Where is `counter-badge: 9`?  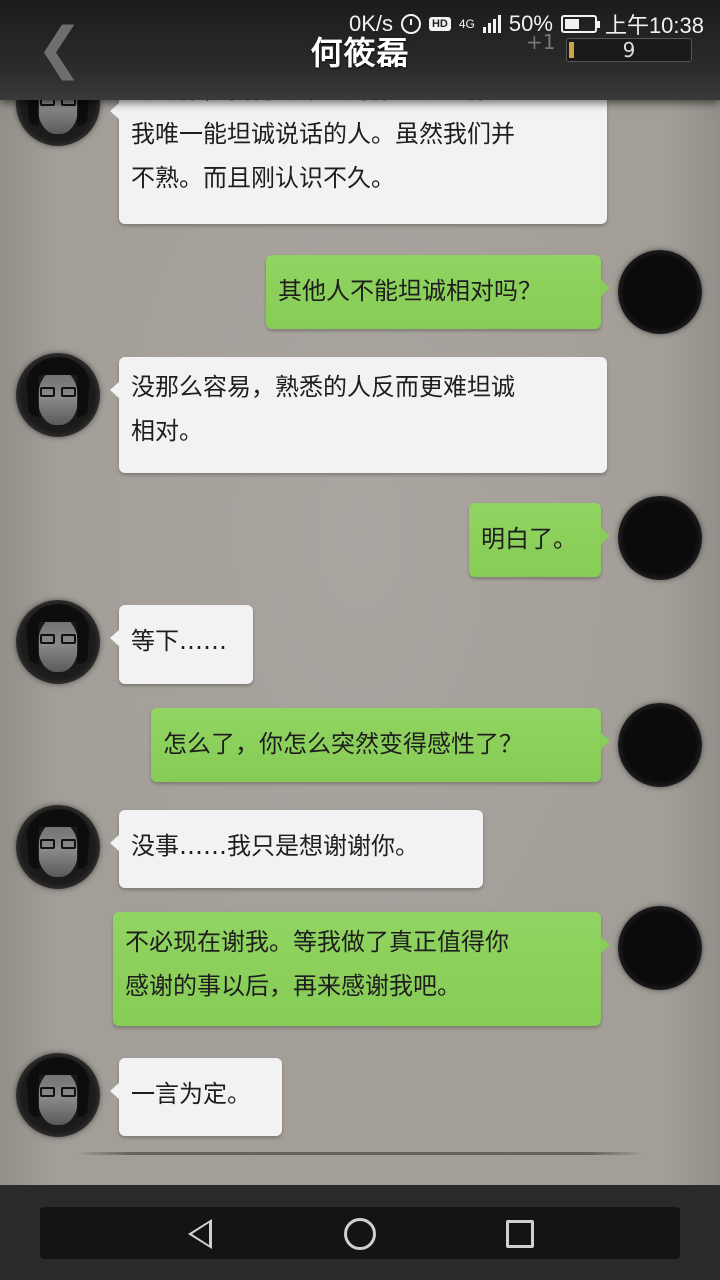
counter-badge: 9 is located at coordinates (629, 50).